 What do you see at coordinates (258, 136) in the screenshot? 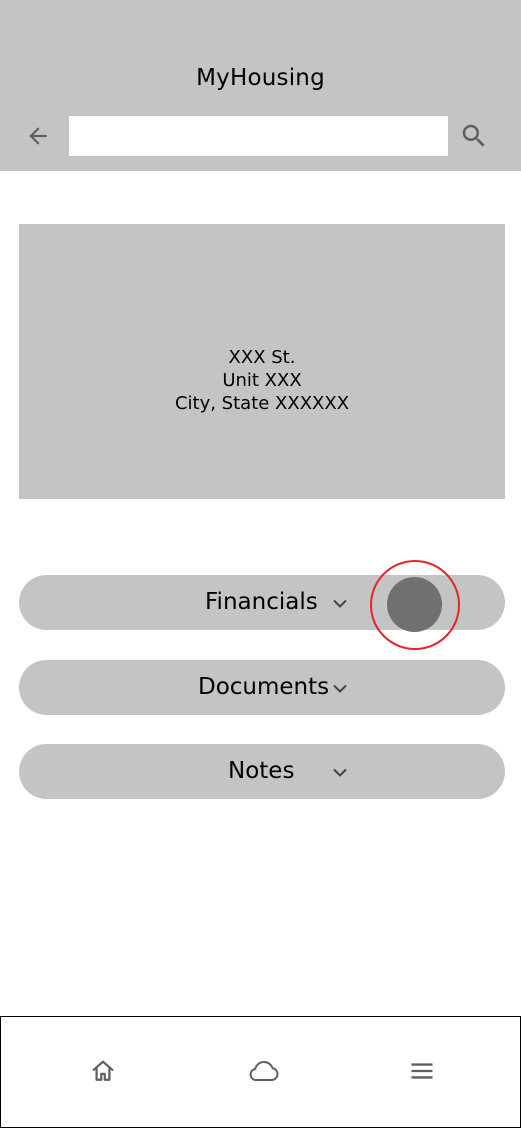
I see `search-input` at bounding box center [258, 136].